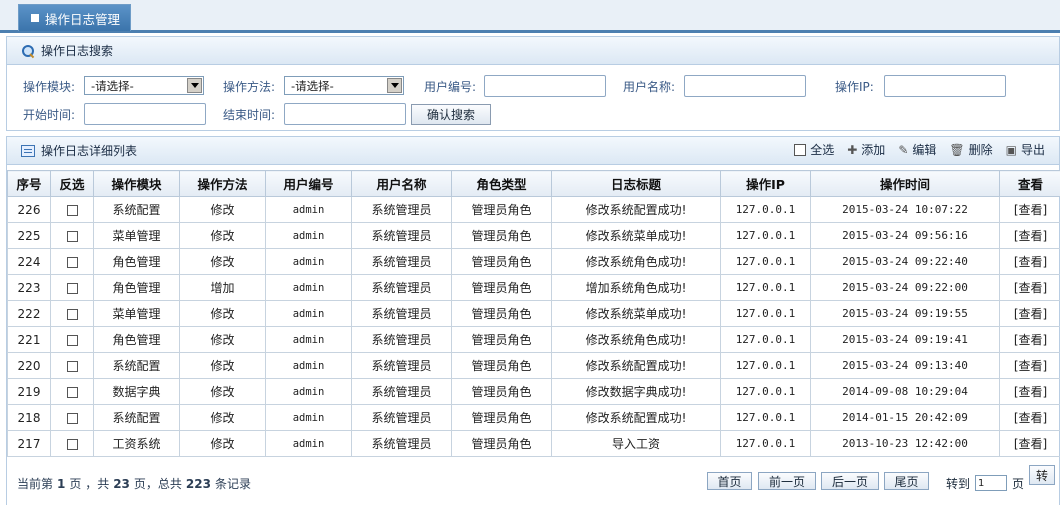 The image size is (1060, 505). Describe the element at coordinates (905, 209) in the screenshot. I see `row-time: 2015-03-24 10:07:22` at that location.